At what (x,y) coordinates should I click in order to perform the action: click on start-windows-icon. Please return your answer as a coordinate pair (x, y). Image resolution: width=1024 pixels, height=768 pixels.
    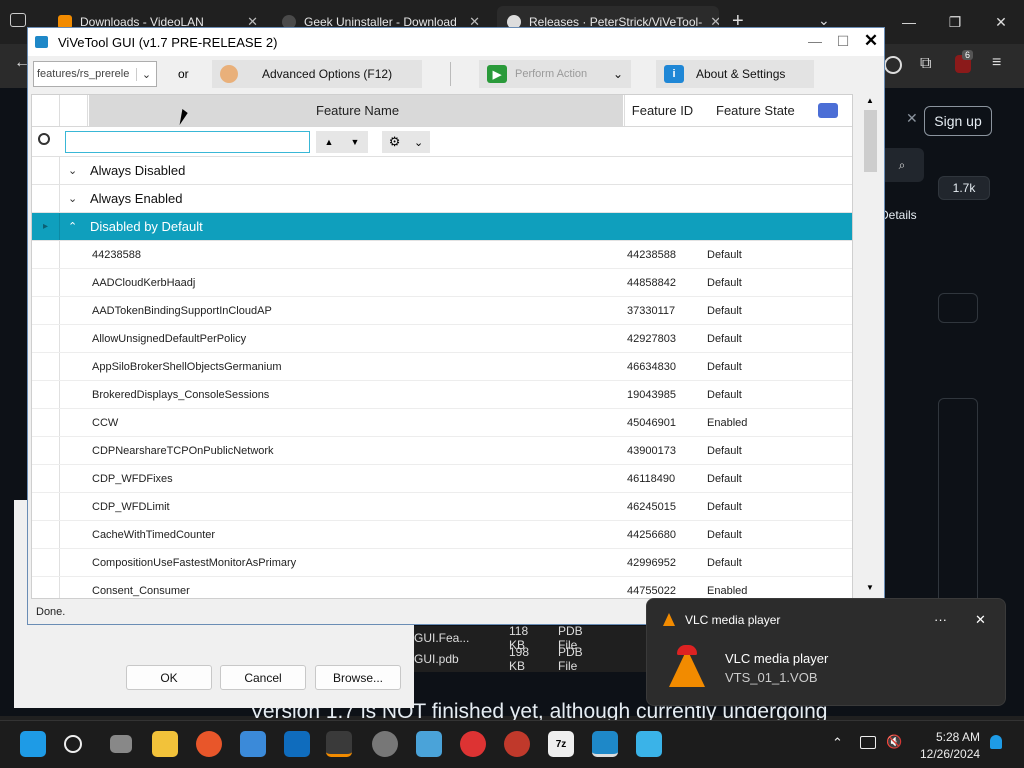
    Looking at the image, I should click on (33, 744).